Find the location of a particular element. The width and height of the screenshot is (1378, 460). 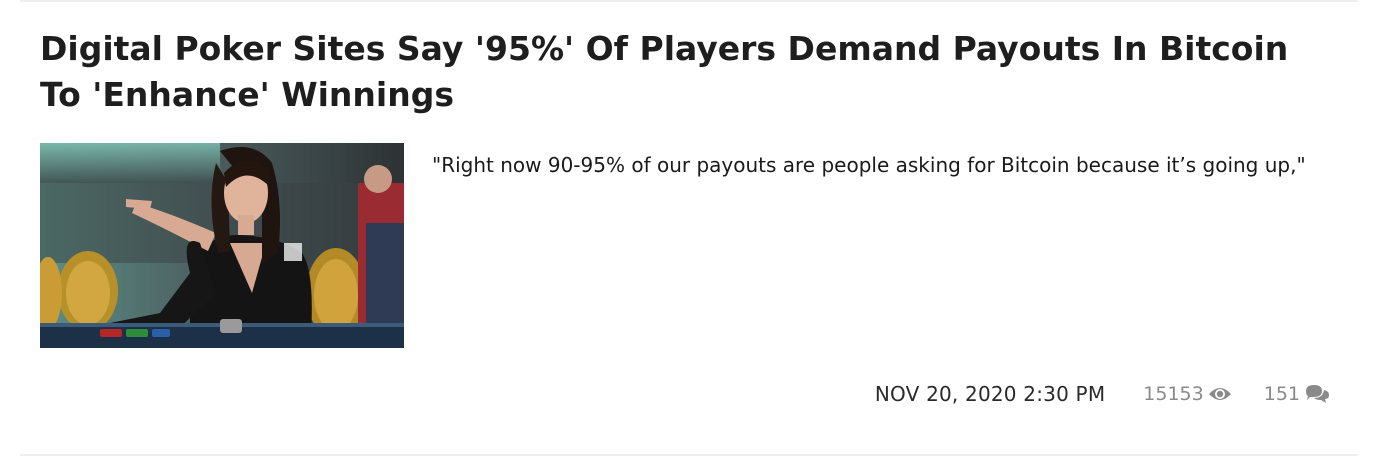

article-meta: NOV 20, 2020 2:30 PM 15153 151 is located at coordinates (1102, 394).